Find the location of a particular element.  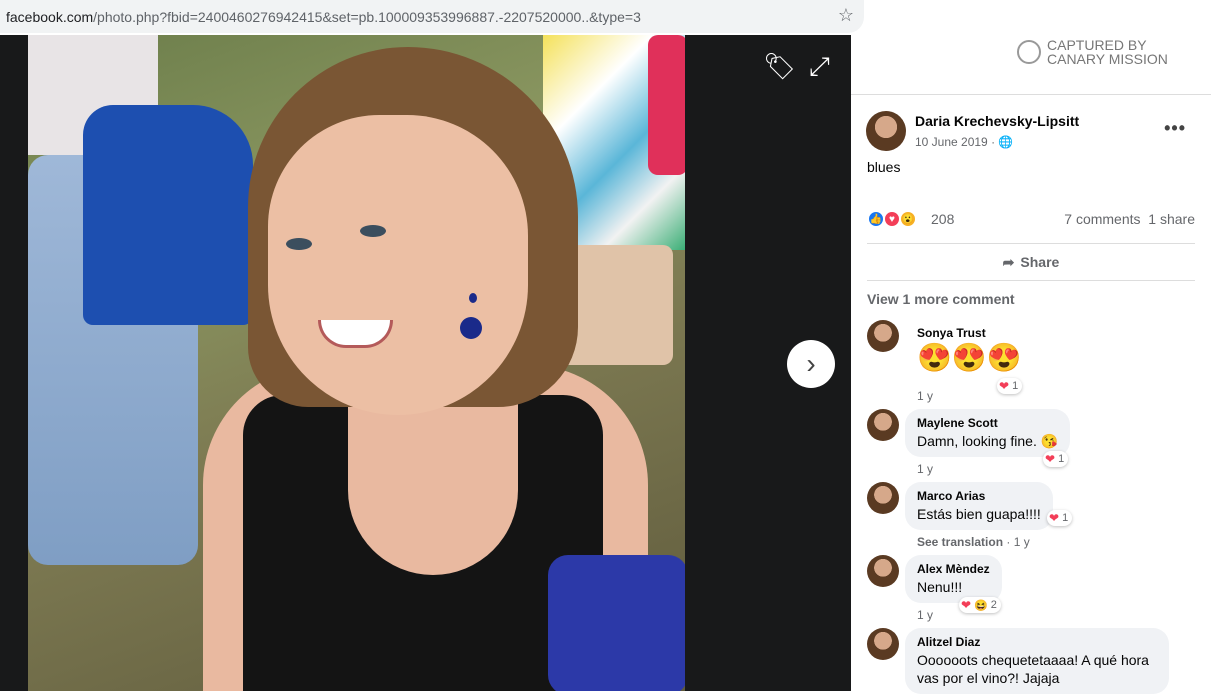

commenter-name: Maylene Scott is located at coordinates (987, 423).